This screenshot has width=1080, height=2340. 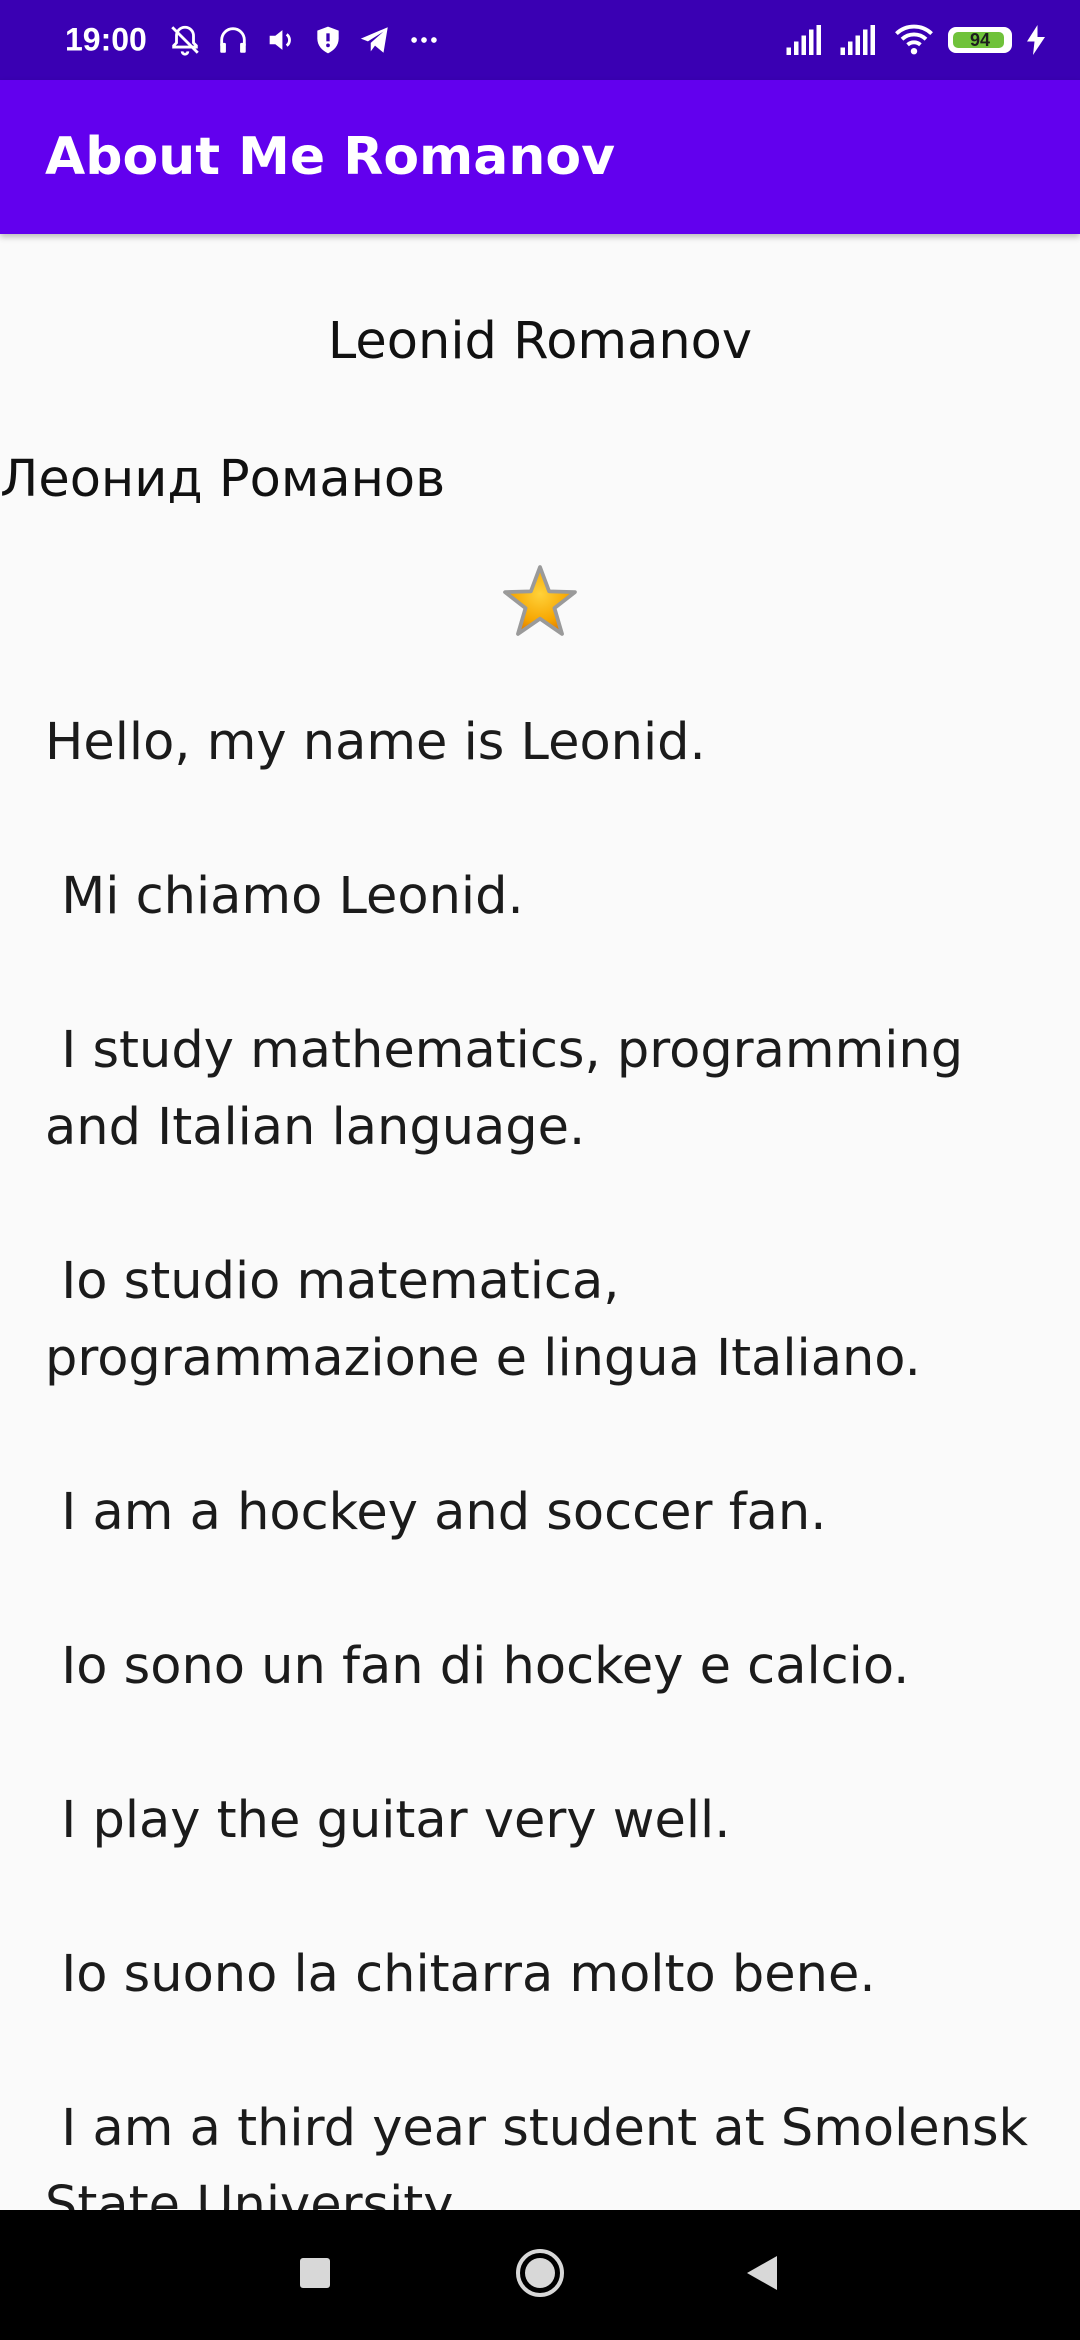 I want to click on app-bar: About Me Romanov, so click(x=540, y=157).